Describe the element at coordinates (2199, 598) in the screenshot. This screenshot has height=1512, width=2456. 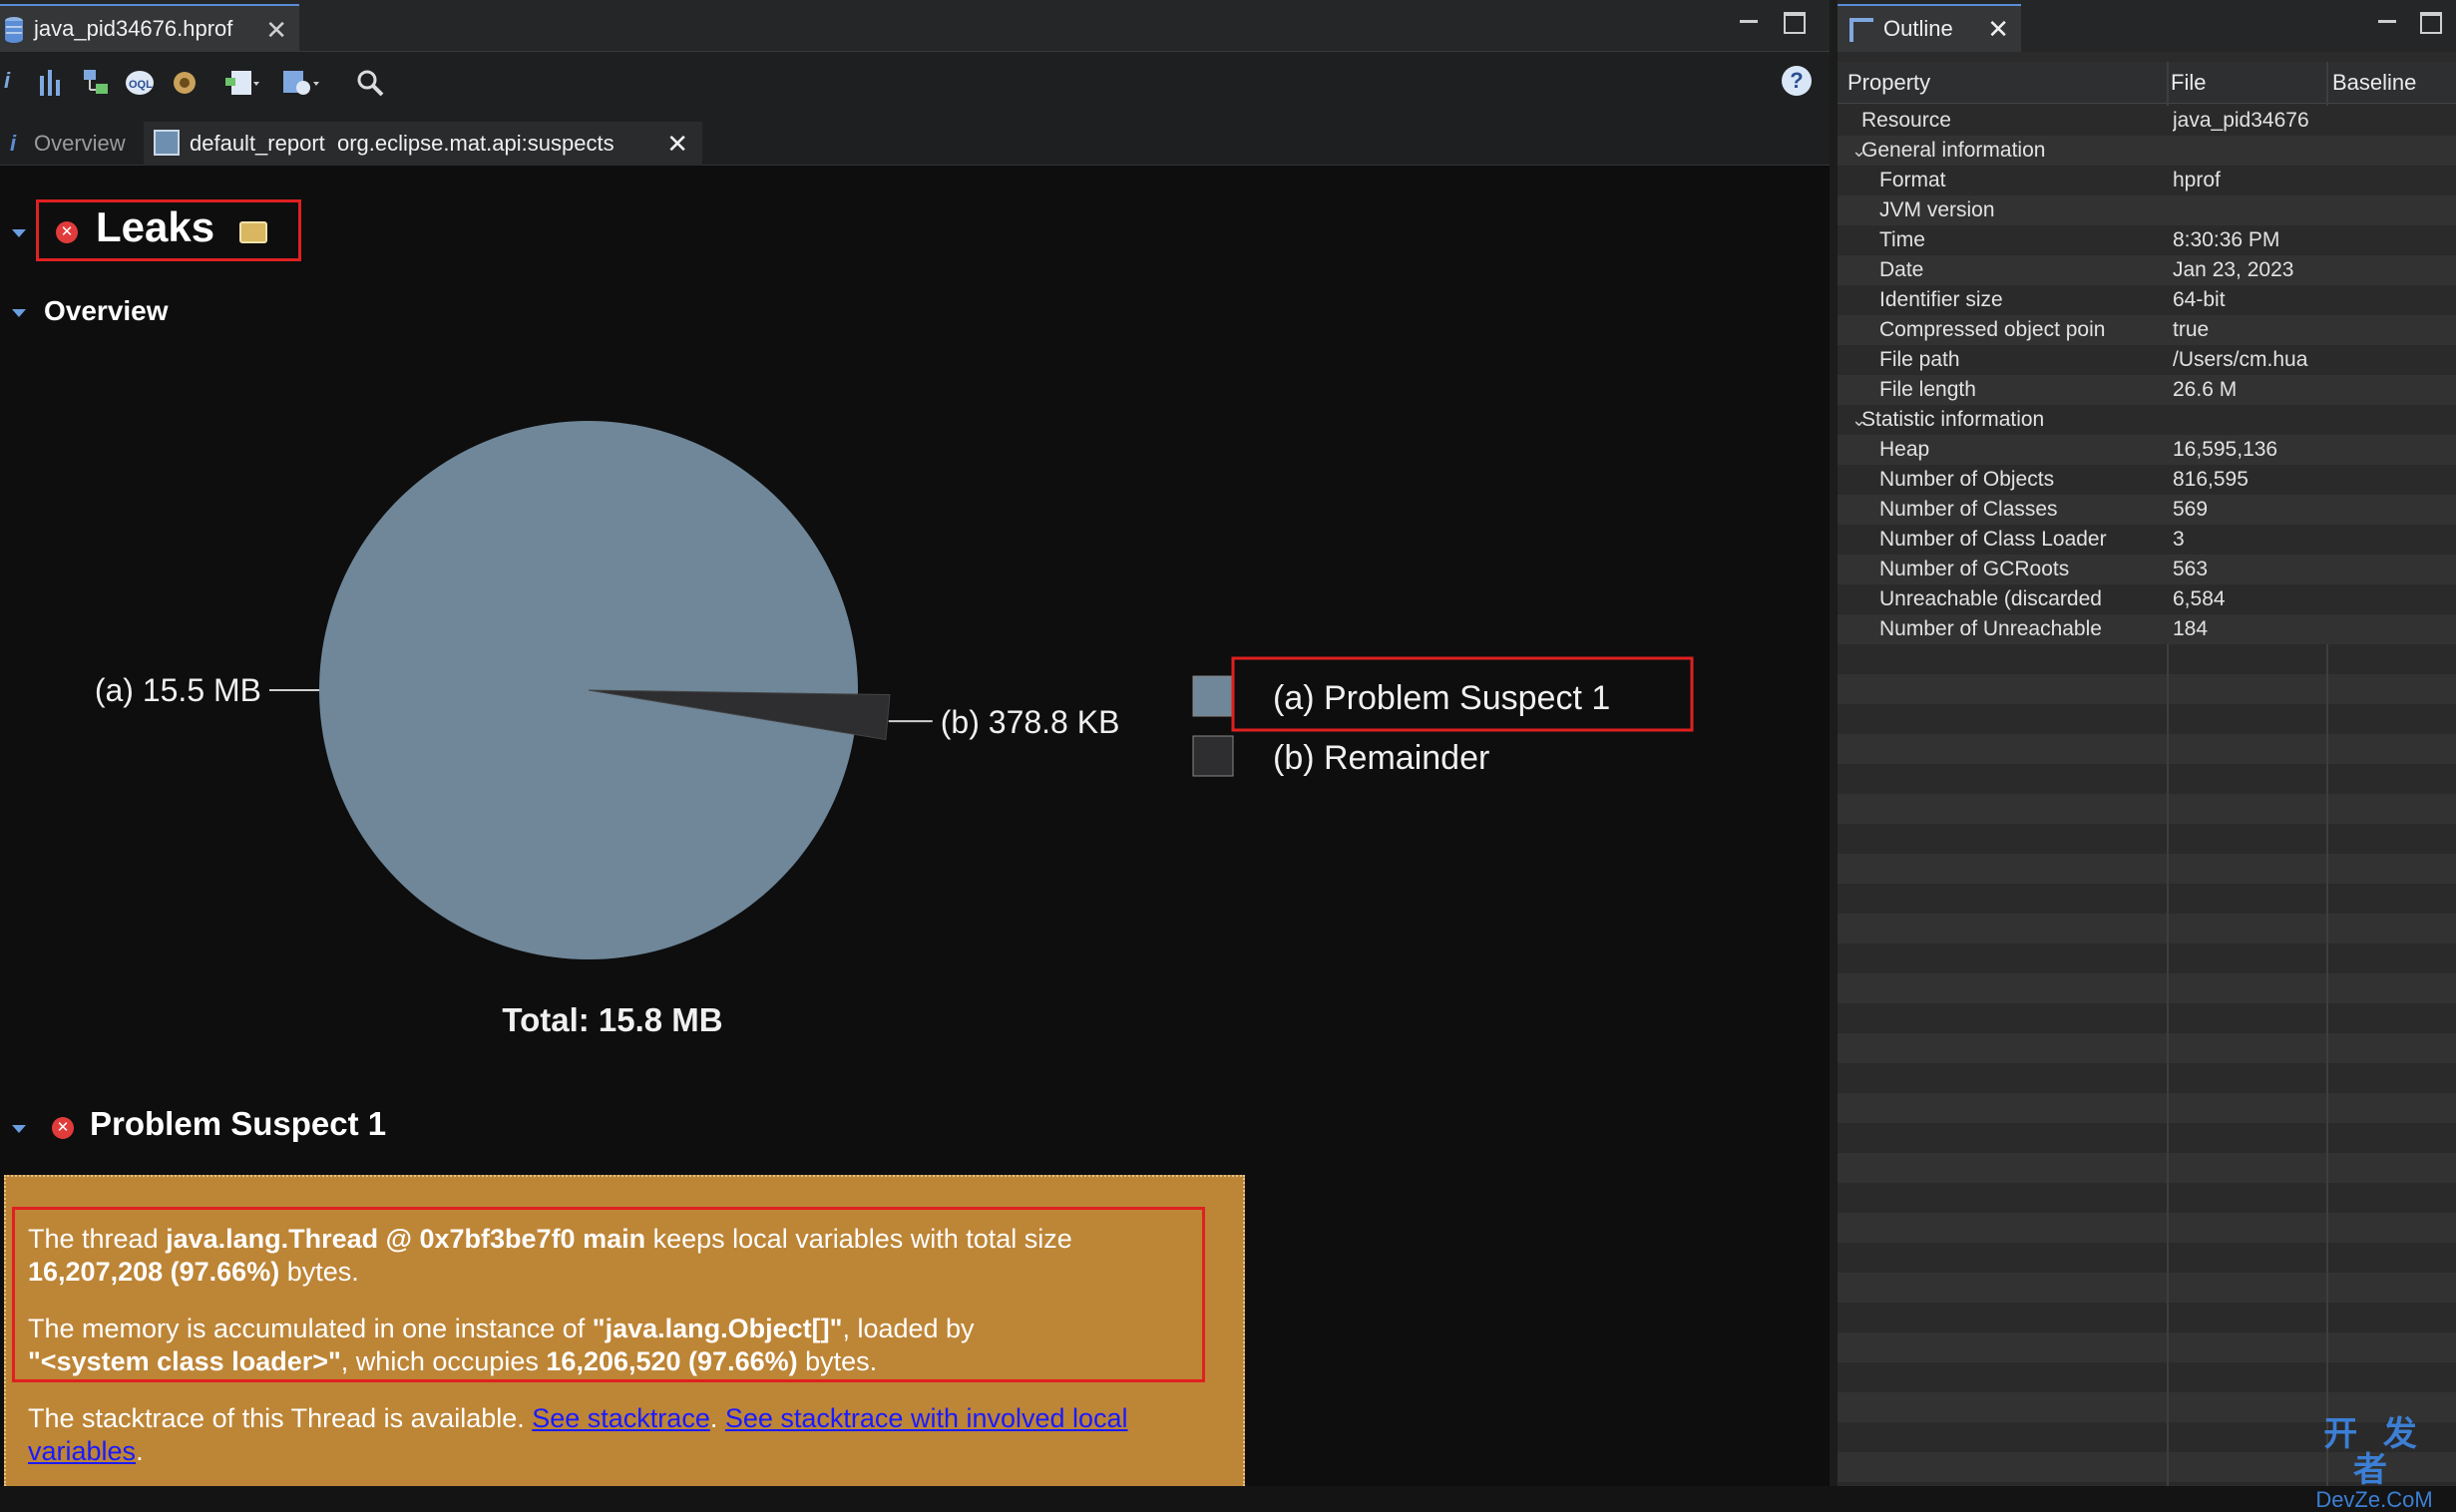
I see `file-value-cell: 6,584` at that location.